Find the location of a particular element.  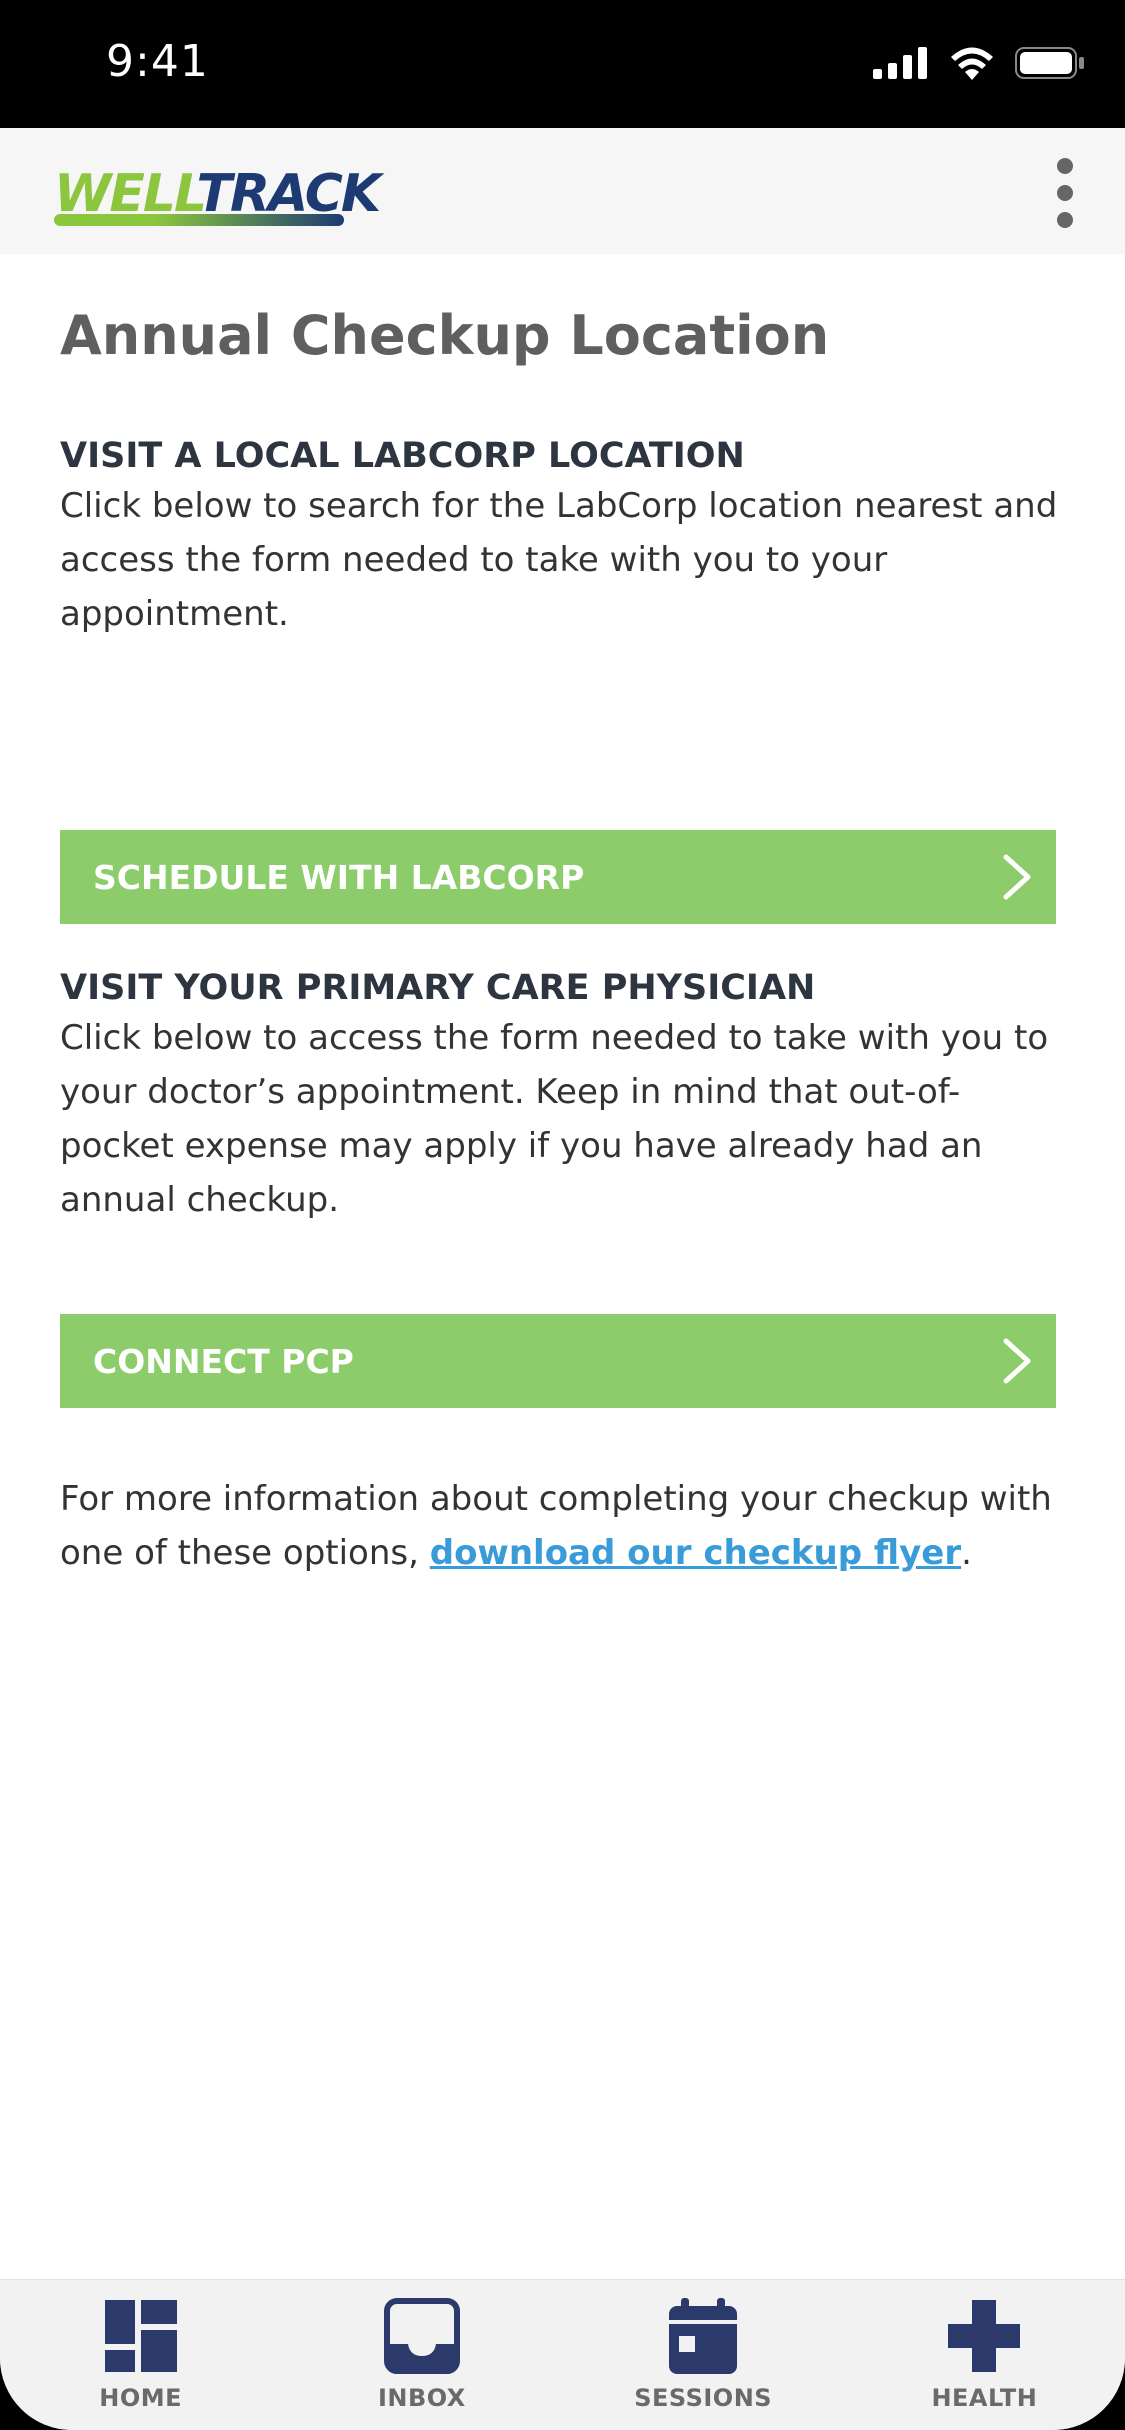

tab-inbox-label: INBOX is located at coordinates (421, 2398).